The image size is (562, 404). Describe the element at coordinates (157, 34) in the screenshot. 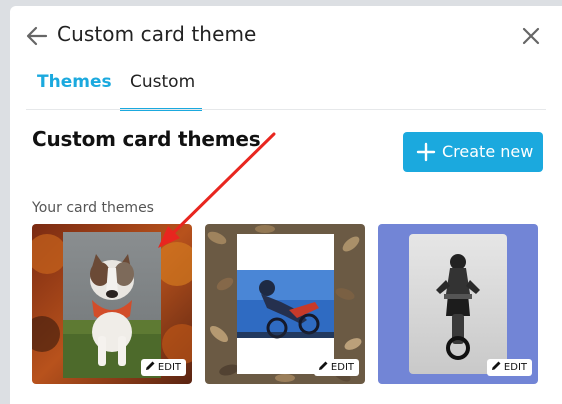

I see `dialog-title: Custom card theme` at that location.